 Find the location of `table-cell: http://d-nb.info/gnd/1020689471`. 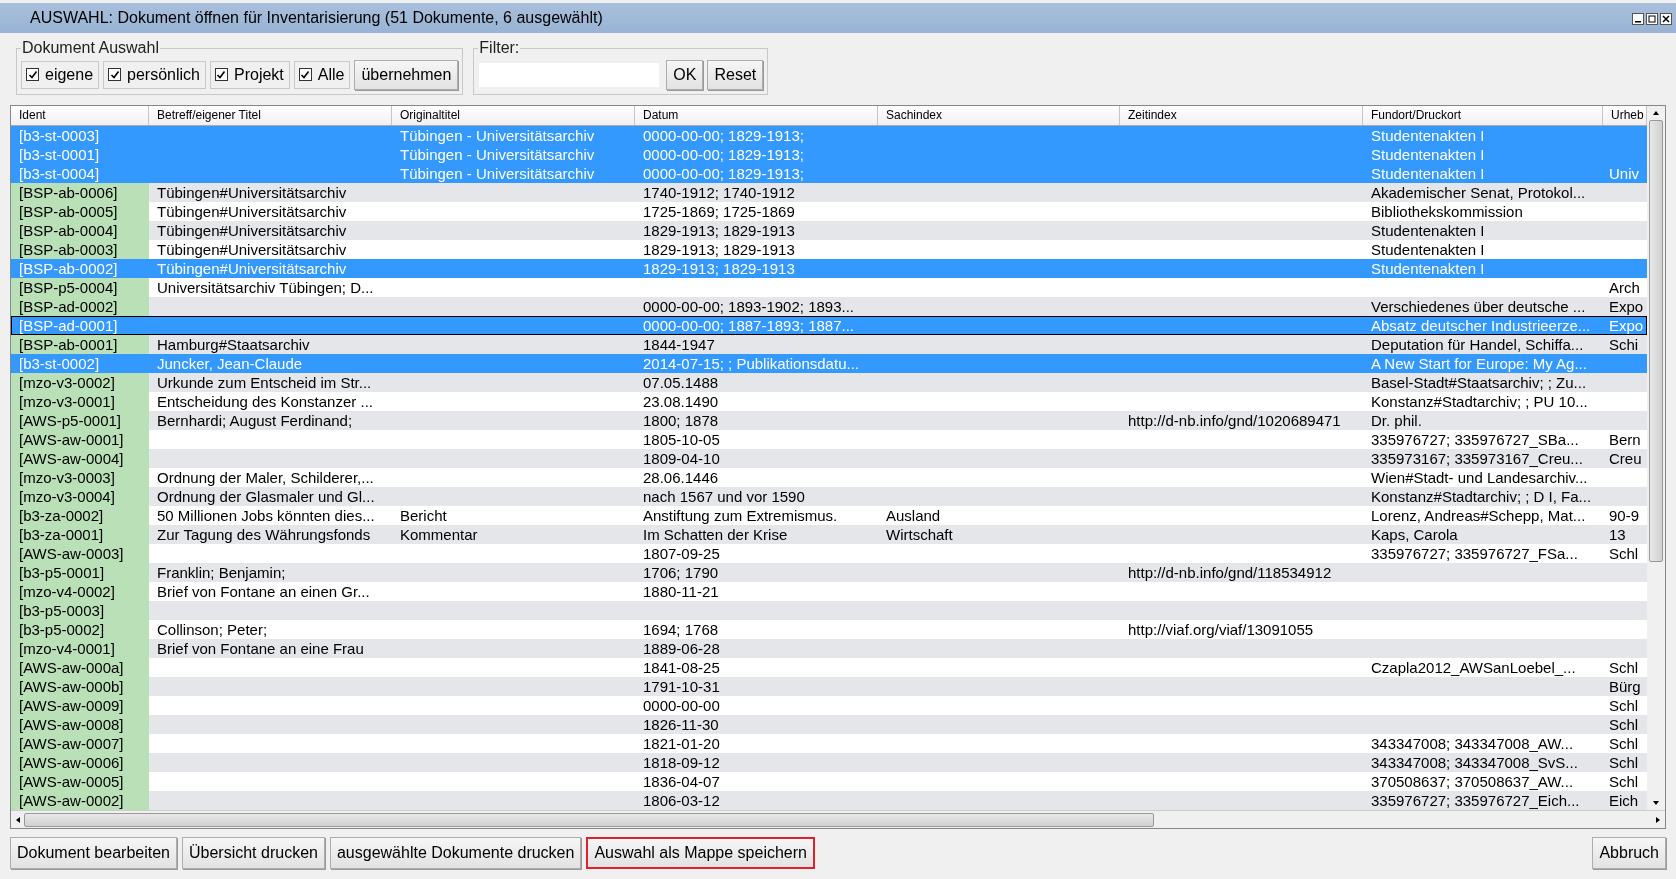

table-cell: http://d-nb.info/gnd/1020689471 is located at coordinates (1234, 420).